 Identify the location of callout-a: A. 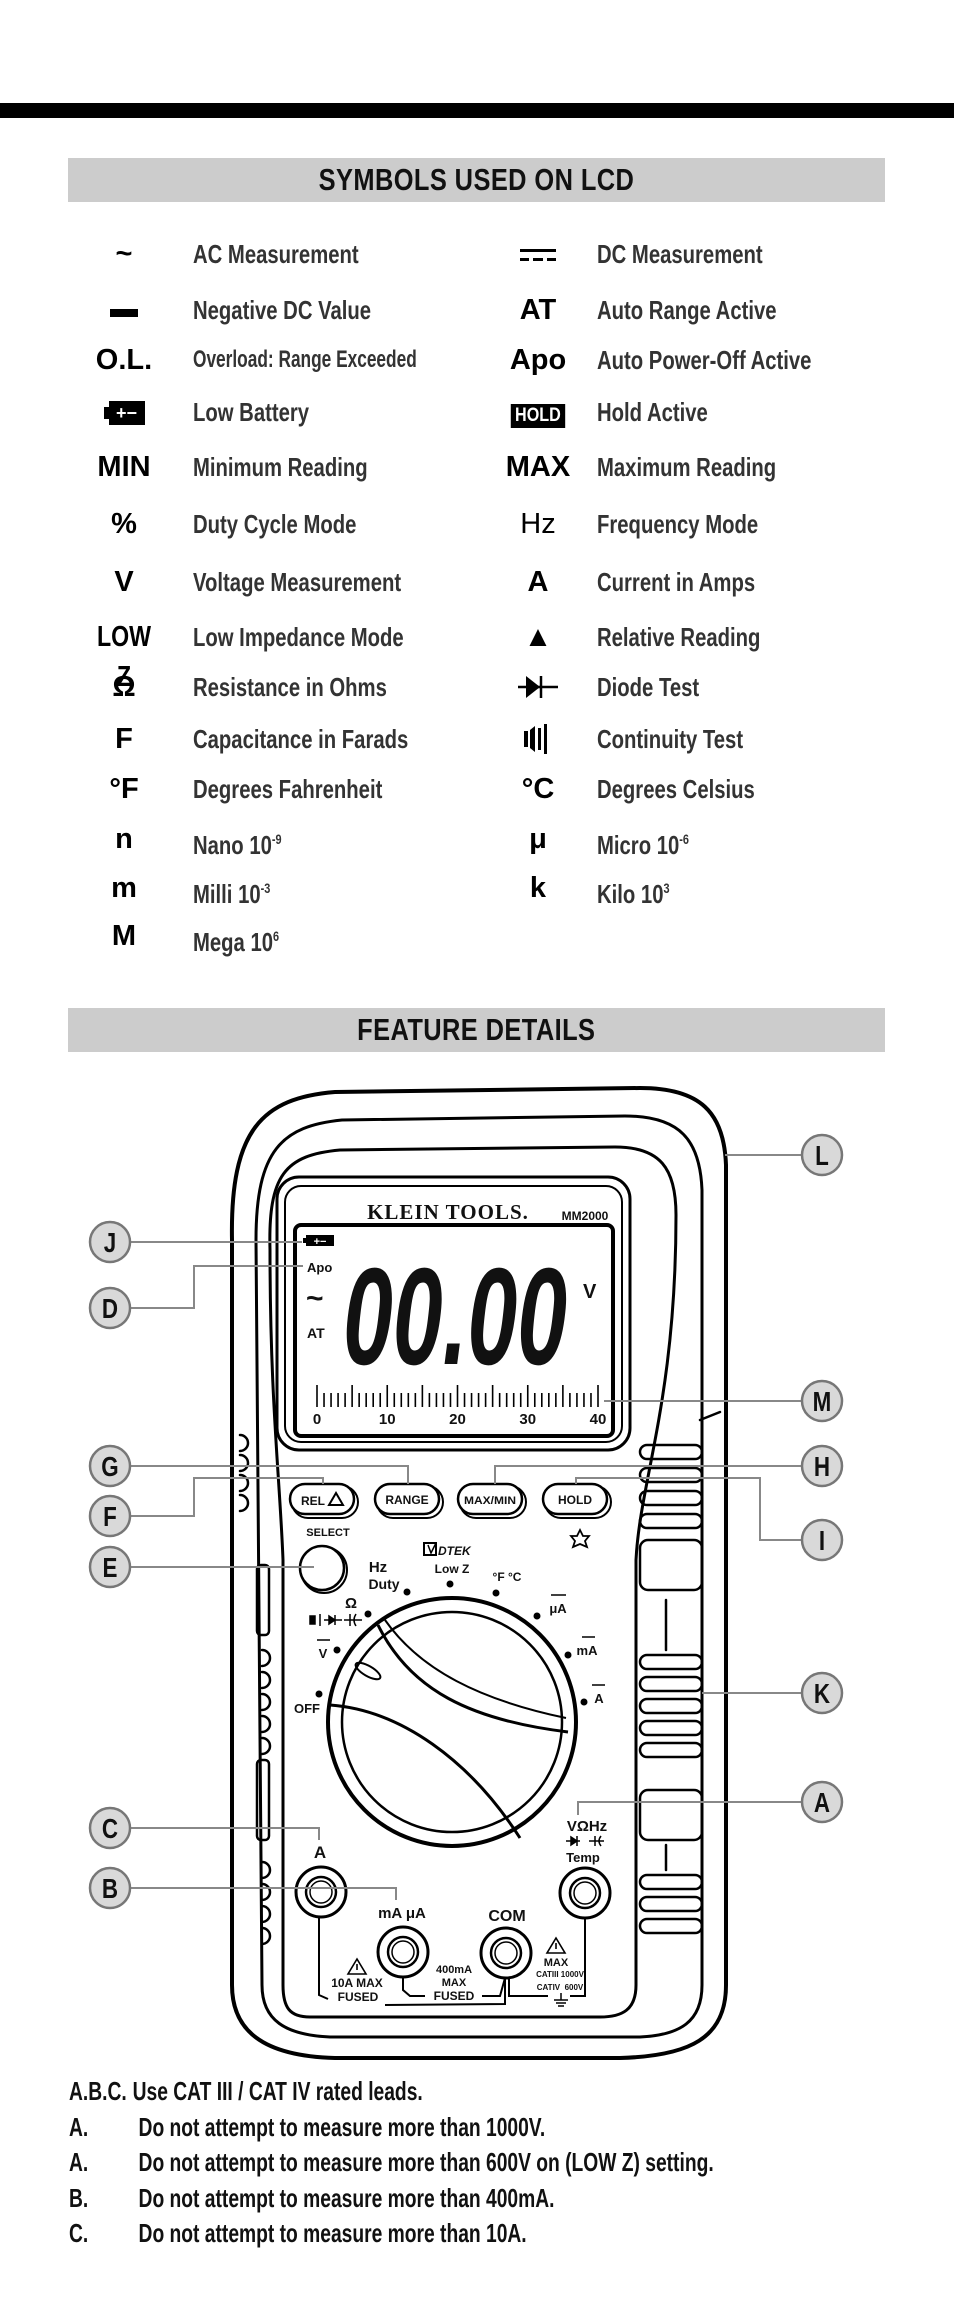
(822, 1802).